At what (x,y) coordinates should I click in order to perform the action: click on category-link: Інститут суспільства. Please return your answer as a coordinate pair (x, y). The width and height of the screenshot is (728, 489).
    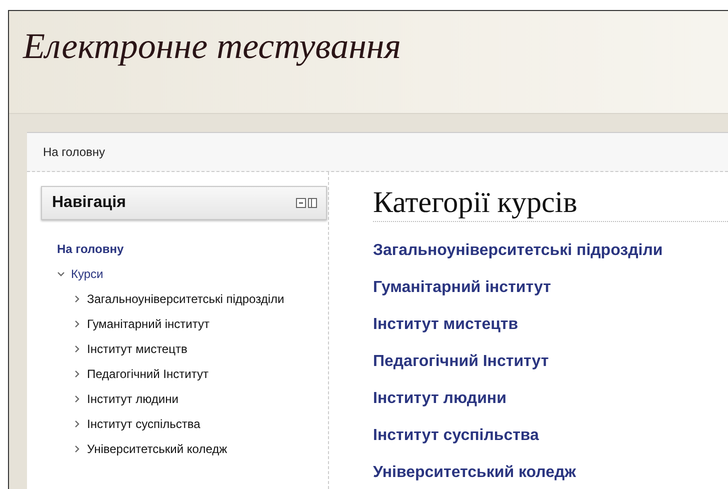
    Looking at the image, I should click on (456, 435).